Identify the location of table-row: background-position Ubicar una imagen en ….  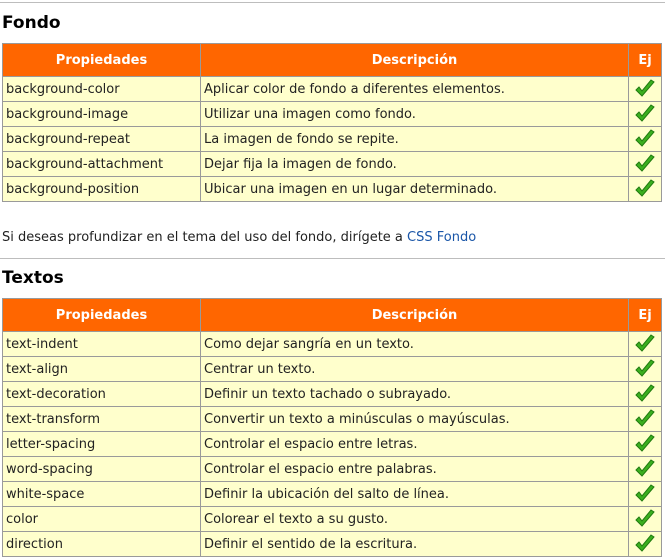
(332, 189).